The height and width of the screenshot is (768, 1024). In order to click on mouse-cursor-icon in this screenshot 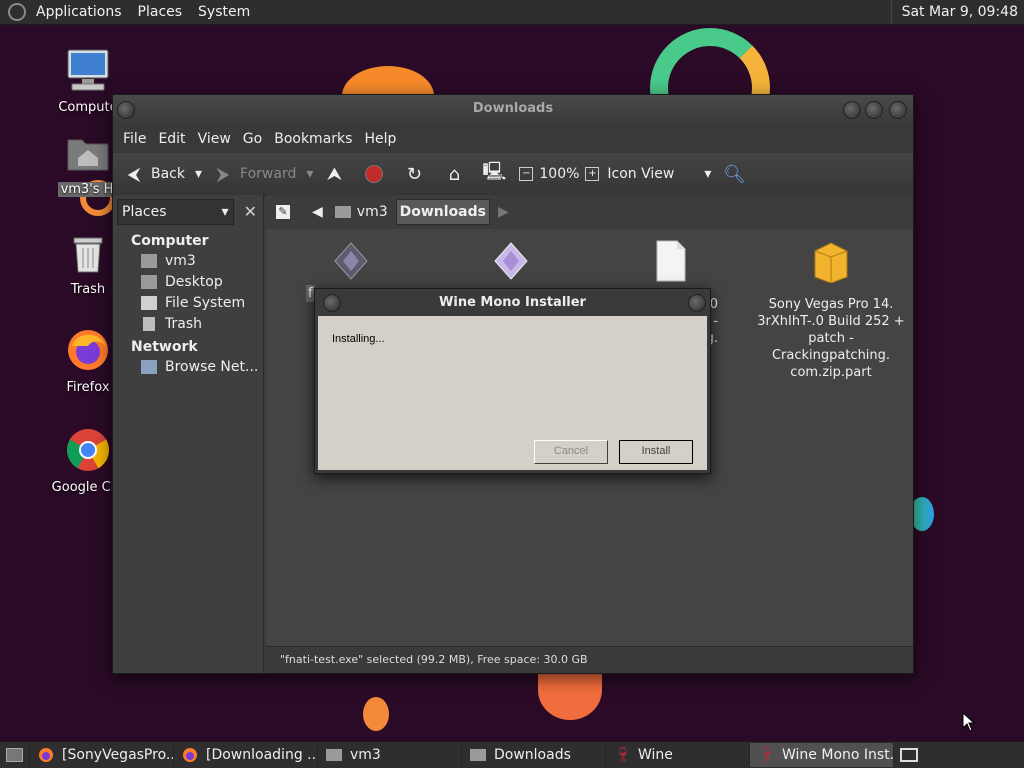, I will do `click(969, 722)`.